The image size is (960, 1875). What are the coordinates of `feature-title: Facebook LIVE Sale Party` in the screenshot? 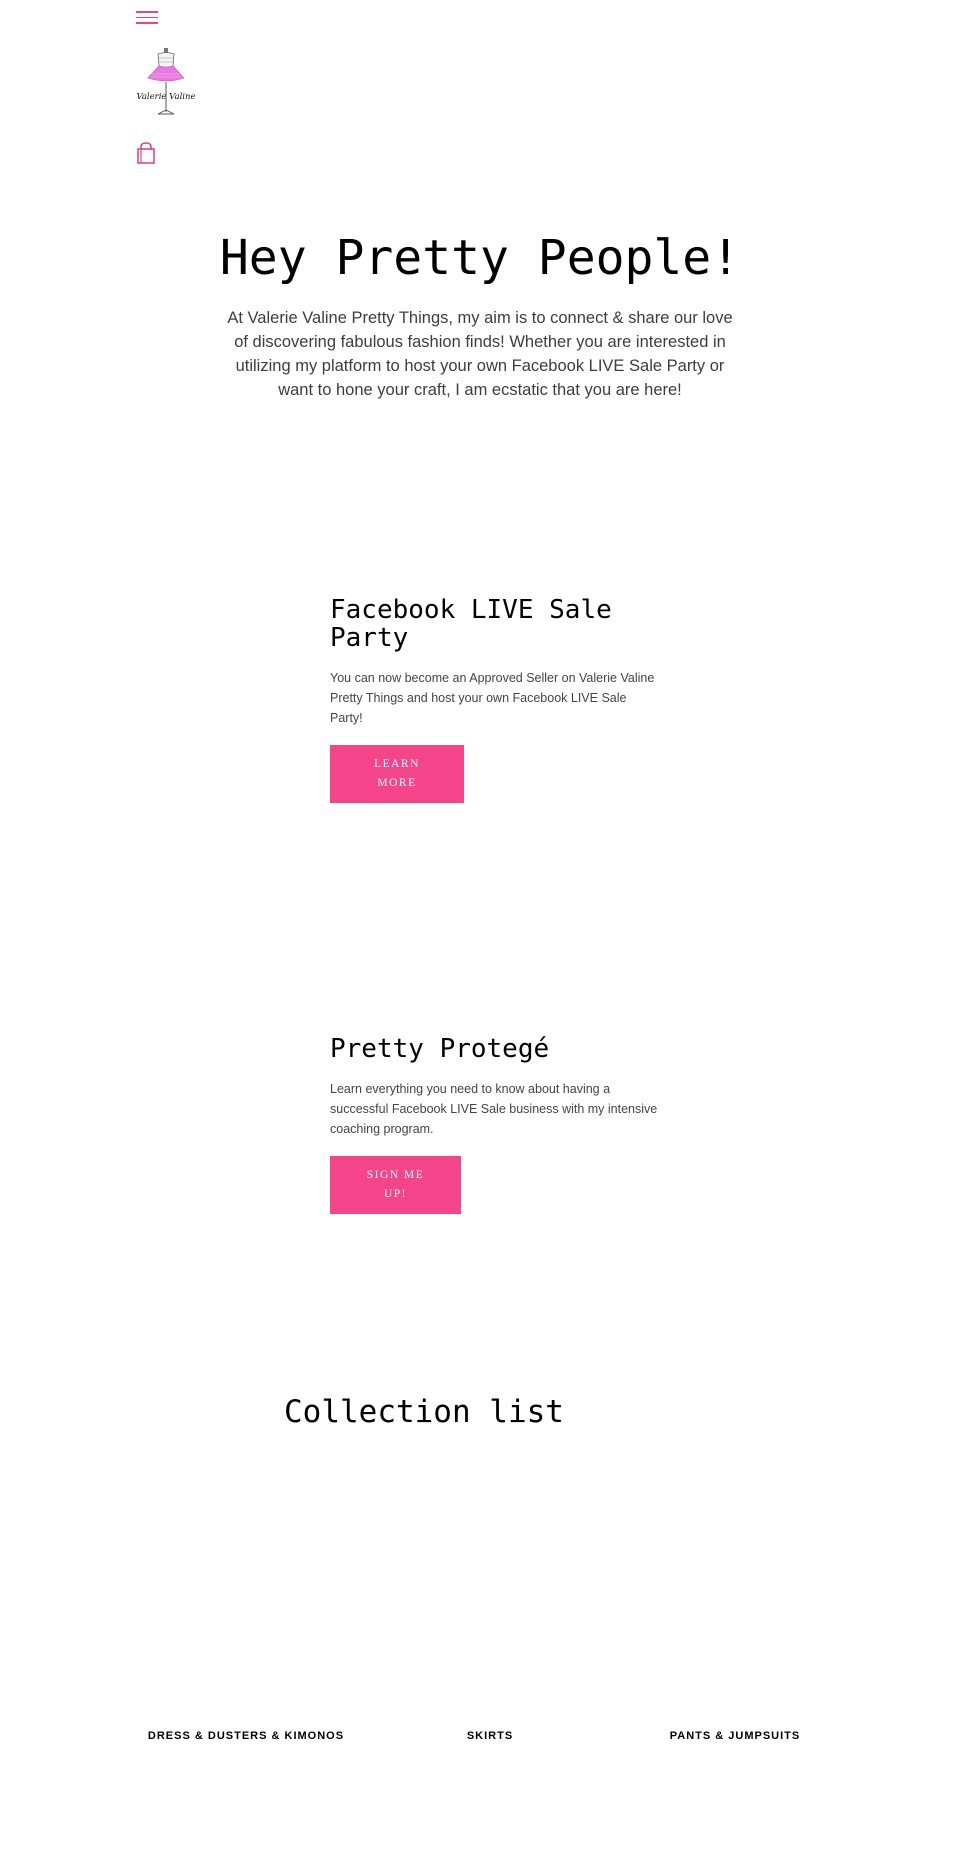 It's located at (471, 624).